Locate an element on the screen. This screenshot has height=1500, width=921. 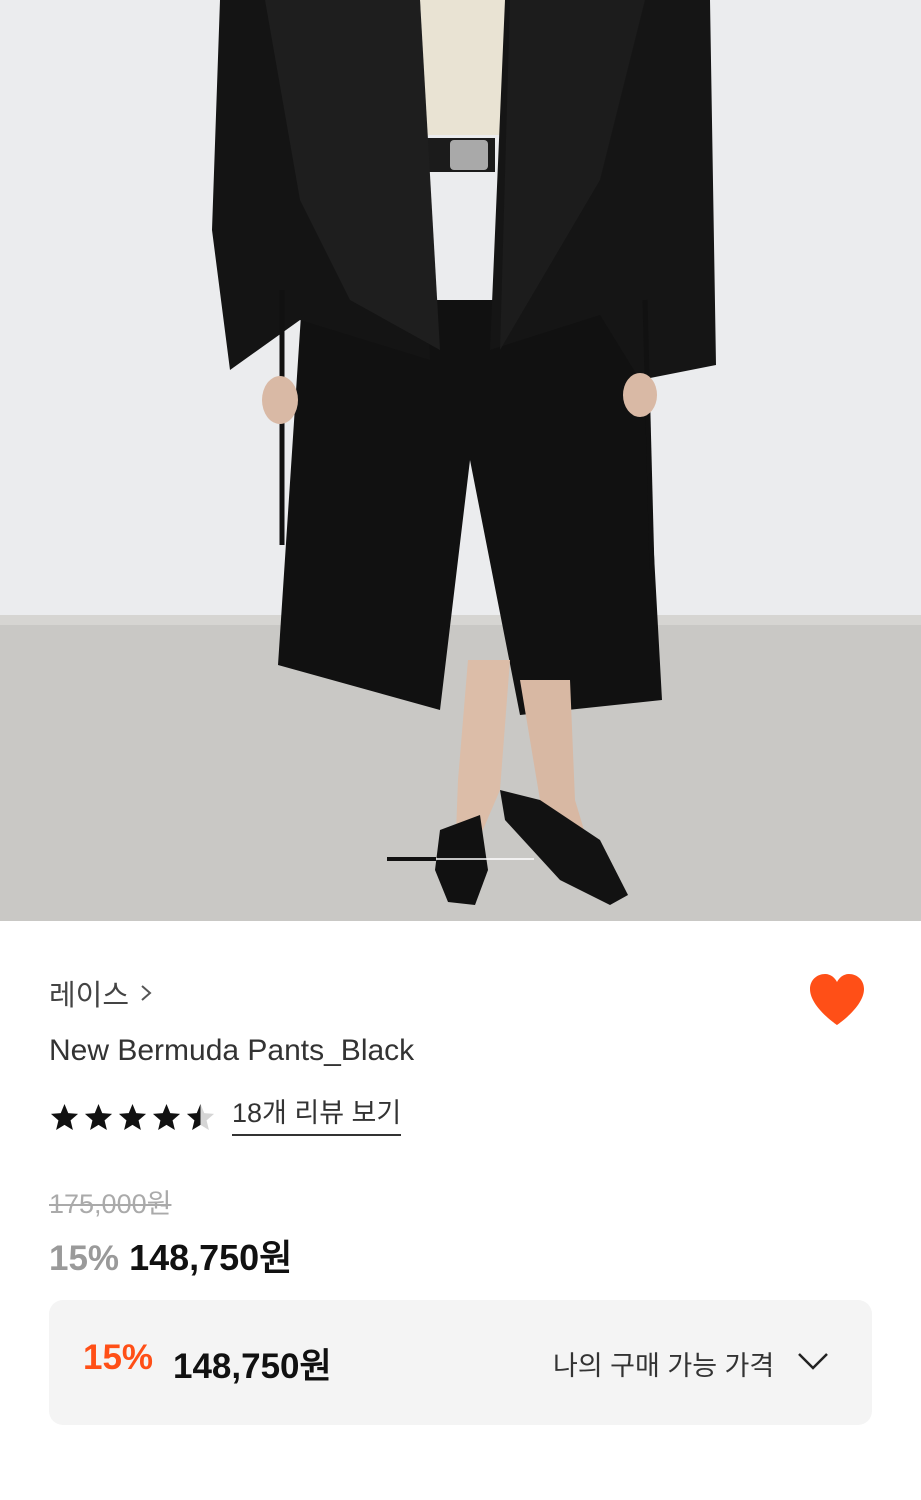
my-price-label: 나의 구매 가능 가격 is located at coordinates (664, 1366).